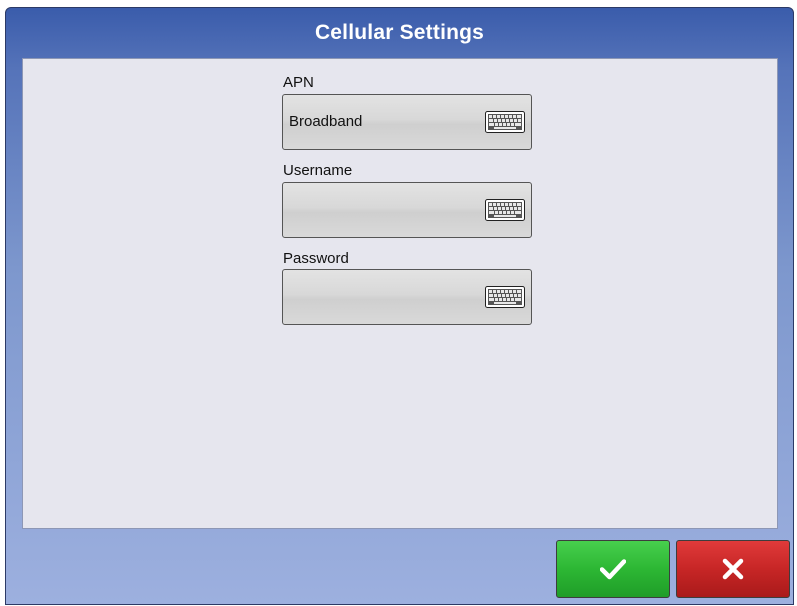 The image size is (797, 606). Describe the element at coordinates (318, 170) in the screenshot. I see `username-label: Username` at that location.